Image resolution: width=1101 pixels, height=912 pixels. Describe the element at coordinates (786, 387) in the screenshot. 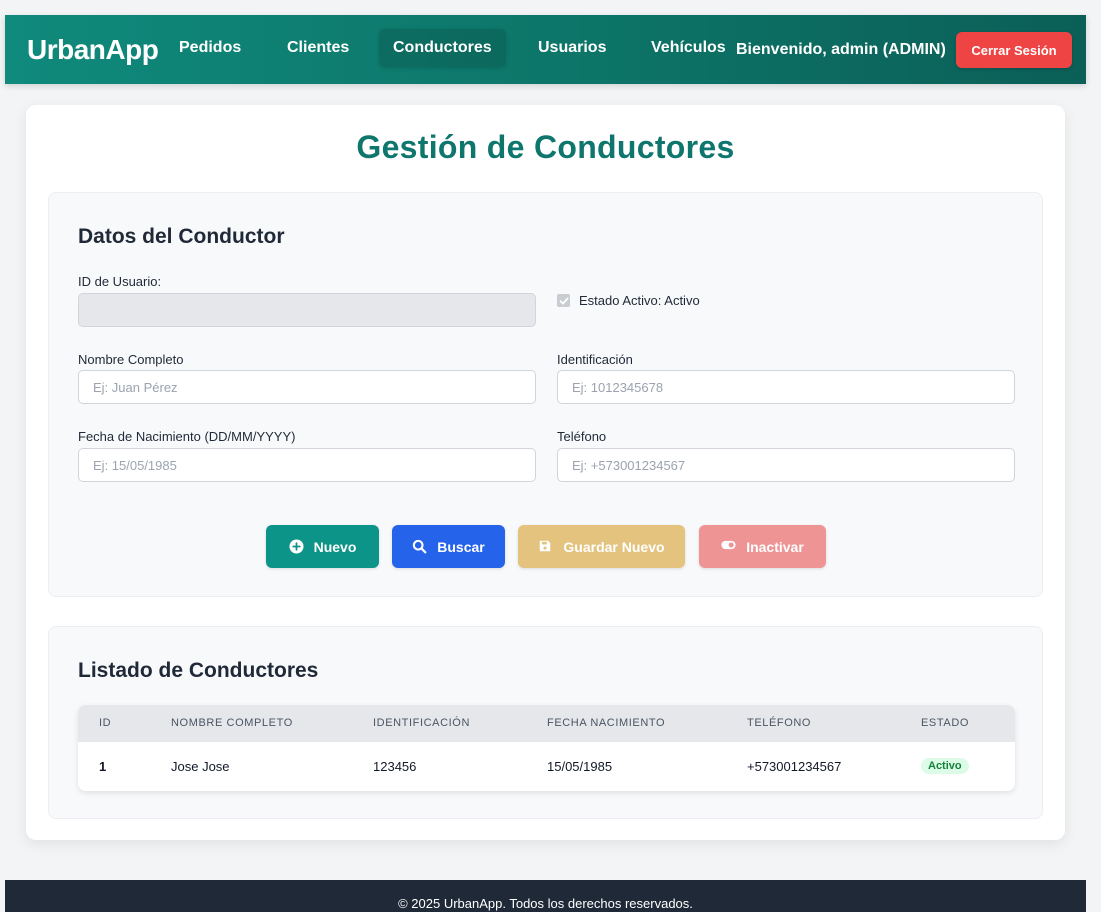

I see `identification-input` at that location.